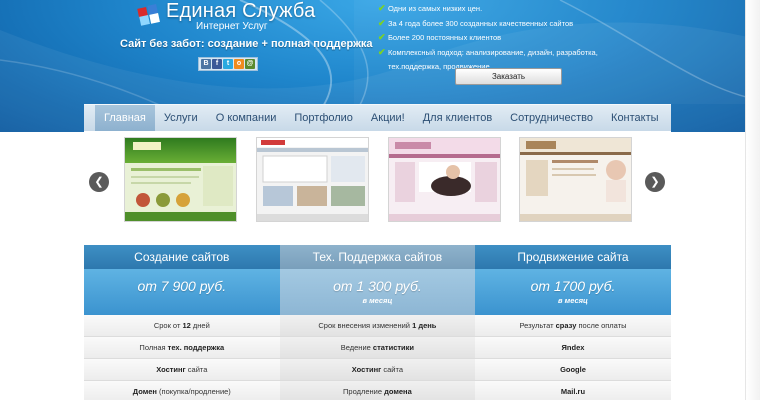 The height and width of the screenshot is (400, 760). I want to click on nav-item-portfolio: Портфолио, so click(323, 118).